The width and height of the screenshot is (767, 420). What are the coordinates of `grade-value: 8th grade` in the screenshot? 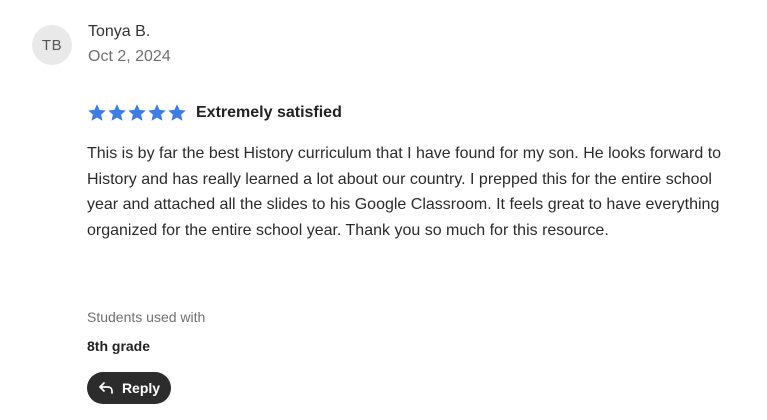 It's located at (119, 346).